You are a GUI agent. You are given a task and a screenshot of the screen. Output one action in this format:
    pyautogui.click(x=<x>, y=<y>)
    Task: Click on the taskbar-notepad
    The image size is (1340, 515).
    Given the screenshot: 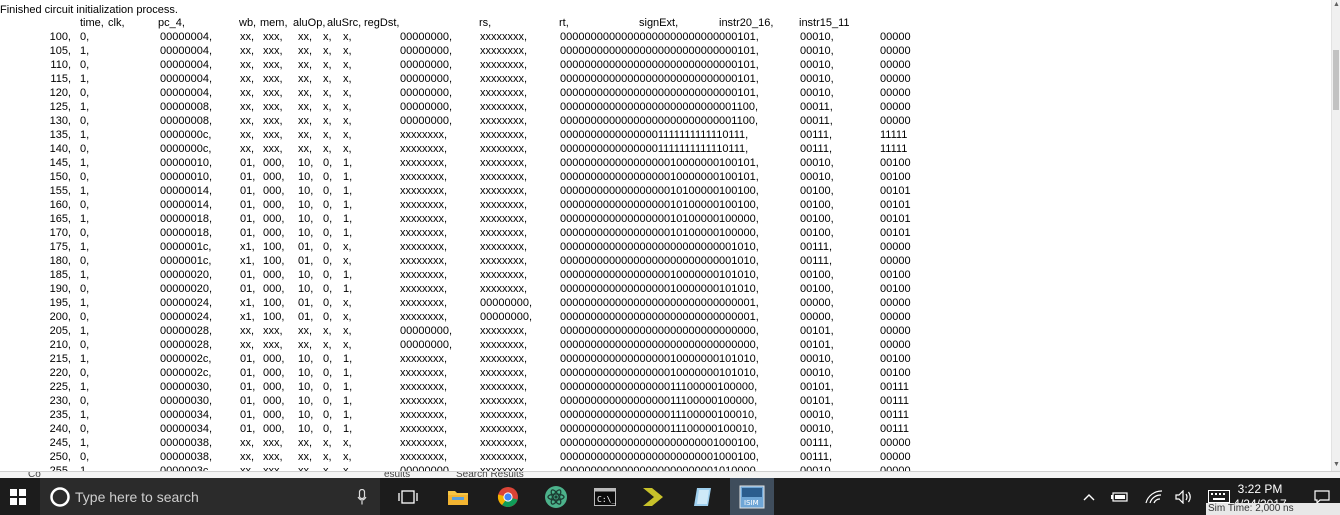 What is the action you would take?
    pyautogui.click(x=703, y=496)
    